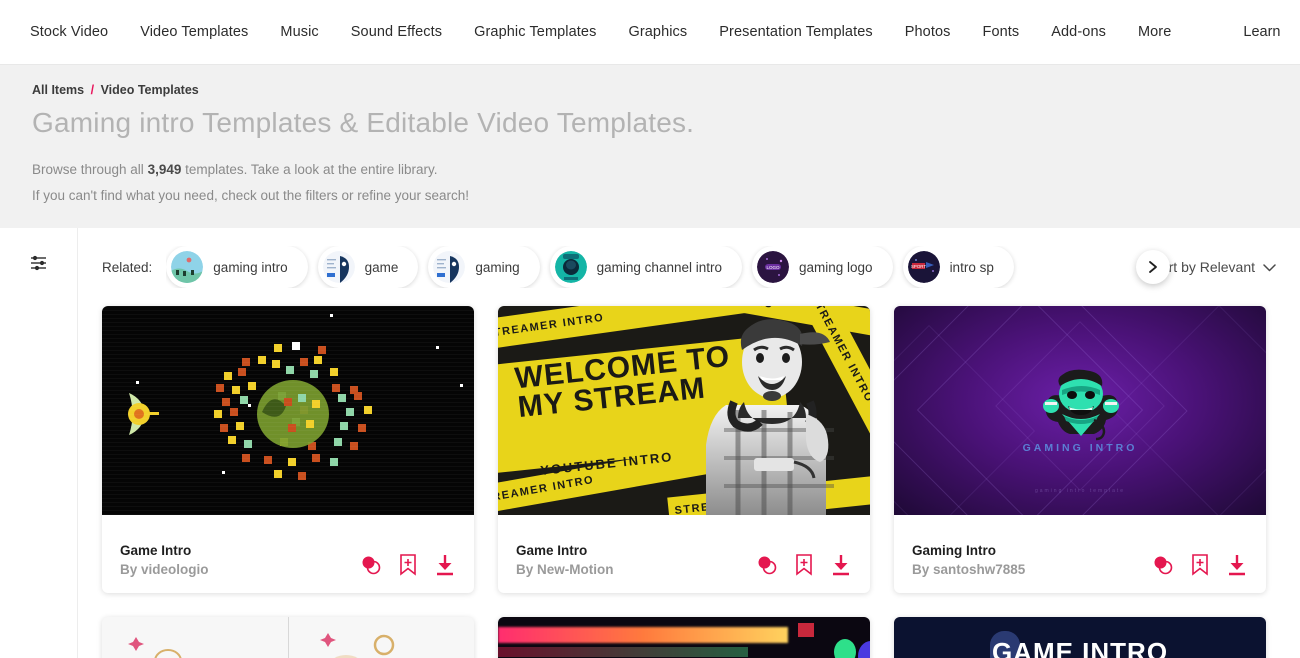  I want to click on nav-item-presentation-templates: Presentation Templates, so click(795, 32).